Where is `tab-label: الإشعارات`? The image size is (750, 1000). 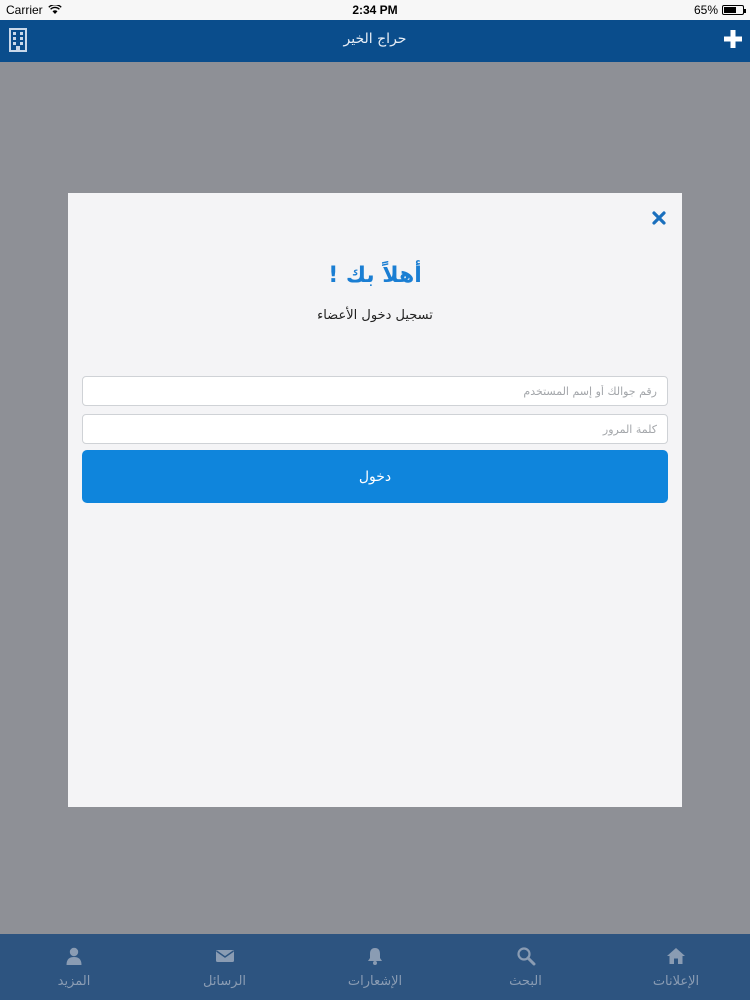
tab-label: الإشعارات is located at coordinates (375, 981).